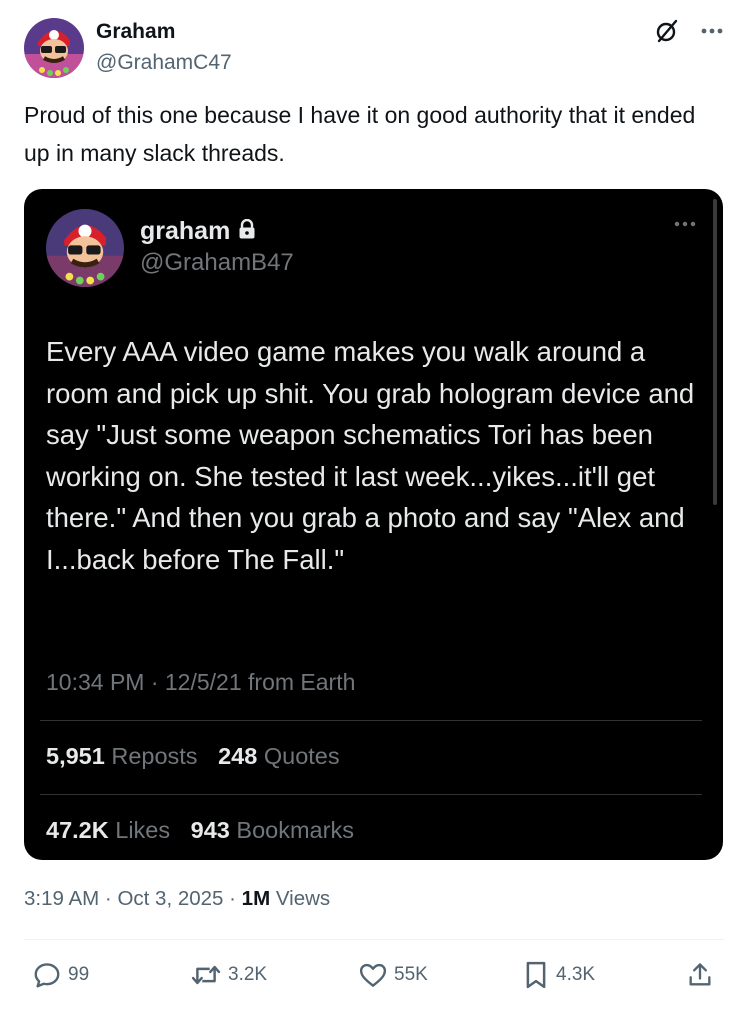  I want to click on quoted-avatar, so click(85, 248).